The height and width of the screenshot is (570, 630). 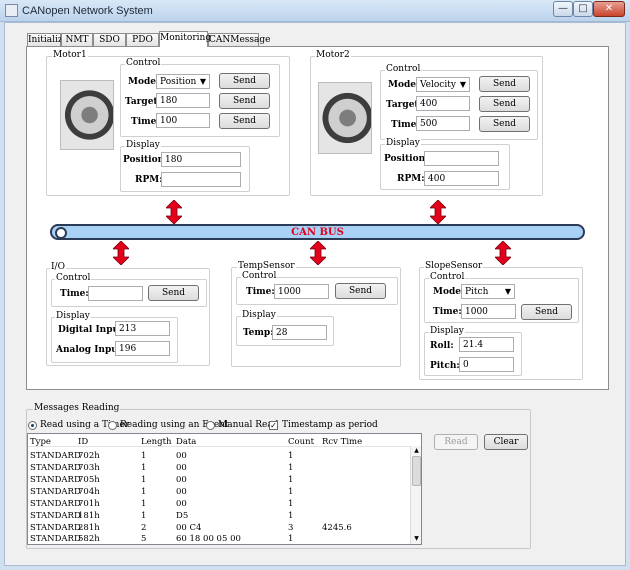 I want to click on table-row: STANDARD 704h 1 00 1, so click(x=224, y=492).